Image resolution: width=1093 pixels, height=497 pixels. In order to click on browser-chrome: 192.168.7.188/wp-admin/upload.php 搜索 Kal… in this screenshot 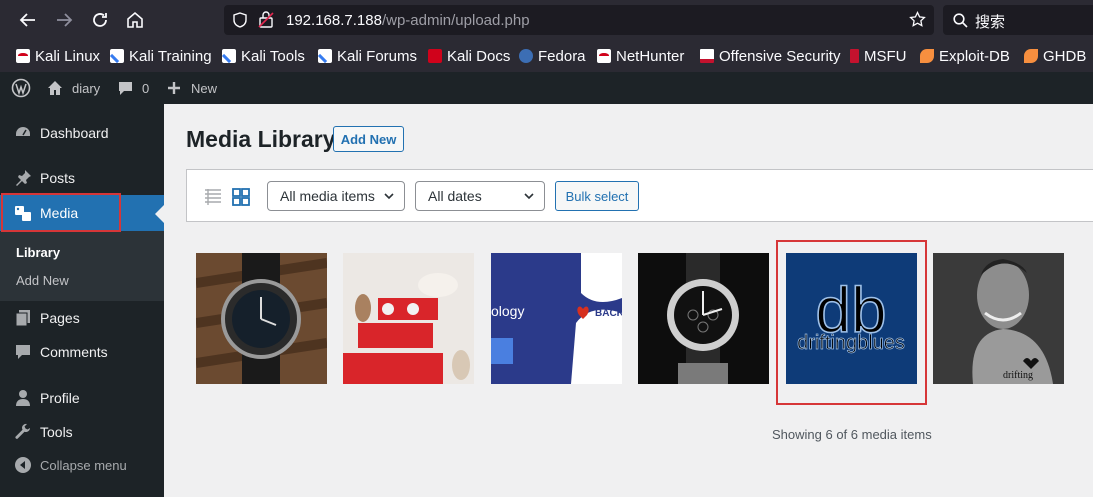, I will do `click(546, 36)`.